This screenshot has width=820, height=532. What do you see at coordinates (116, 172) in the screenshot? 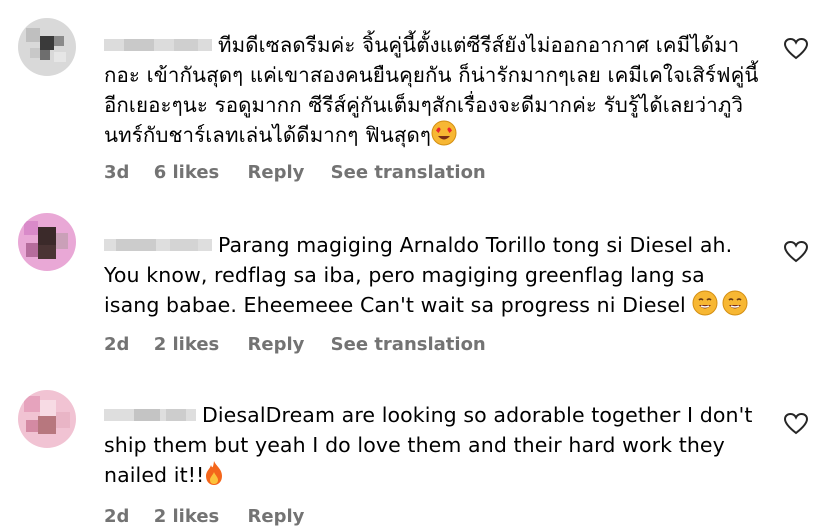
I see `comment-time: 3d` at bounding box center [116, 172].